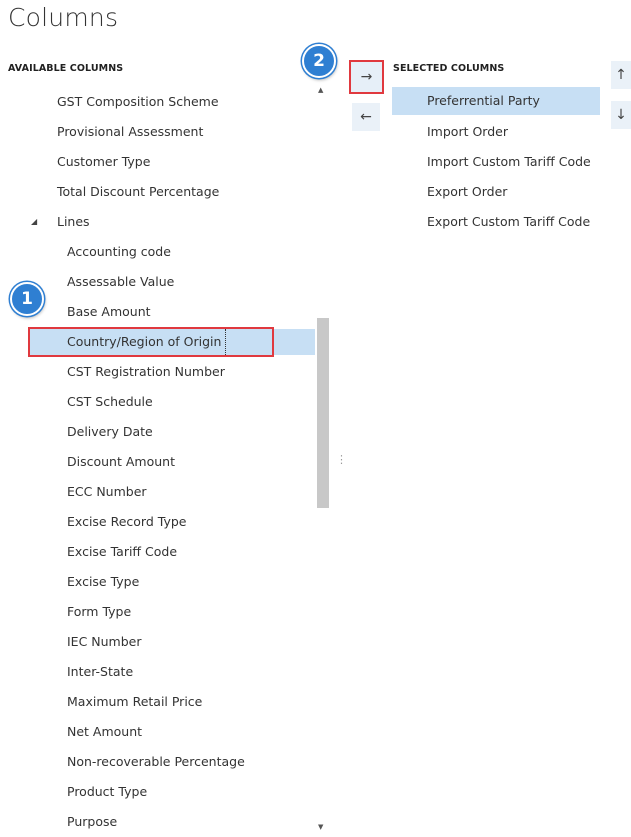 The width and height of the screenshot is (631, 837). What do you see at coordinates (151, 342) in the screenshot?
I see `callout-highlight-box` at bounding box center [151, 342].